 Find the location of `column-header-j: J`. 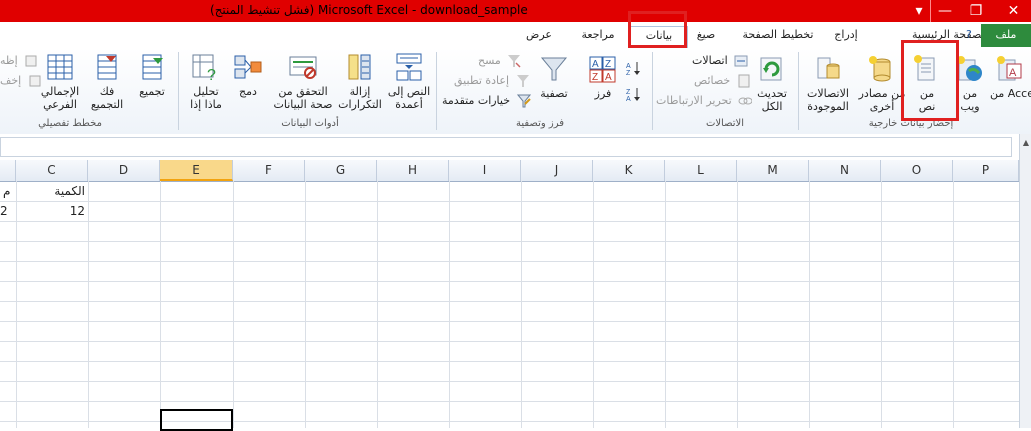

column-header-j: J is located at coordinates (557, 170).